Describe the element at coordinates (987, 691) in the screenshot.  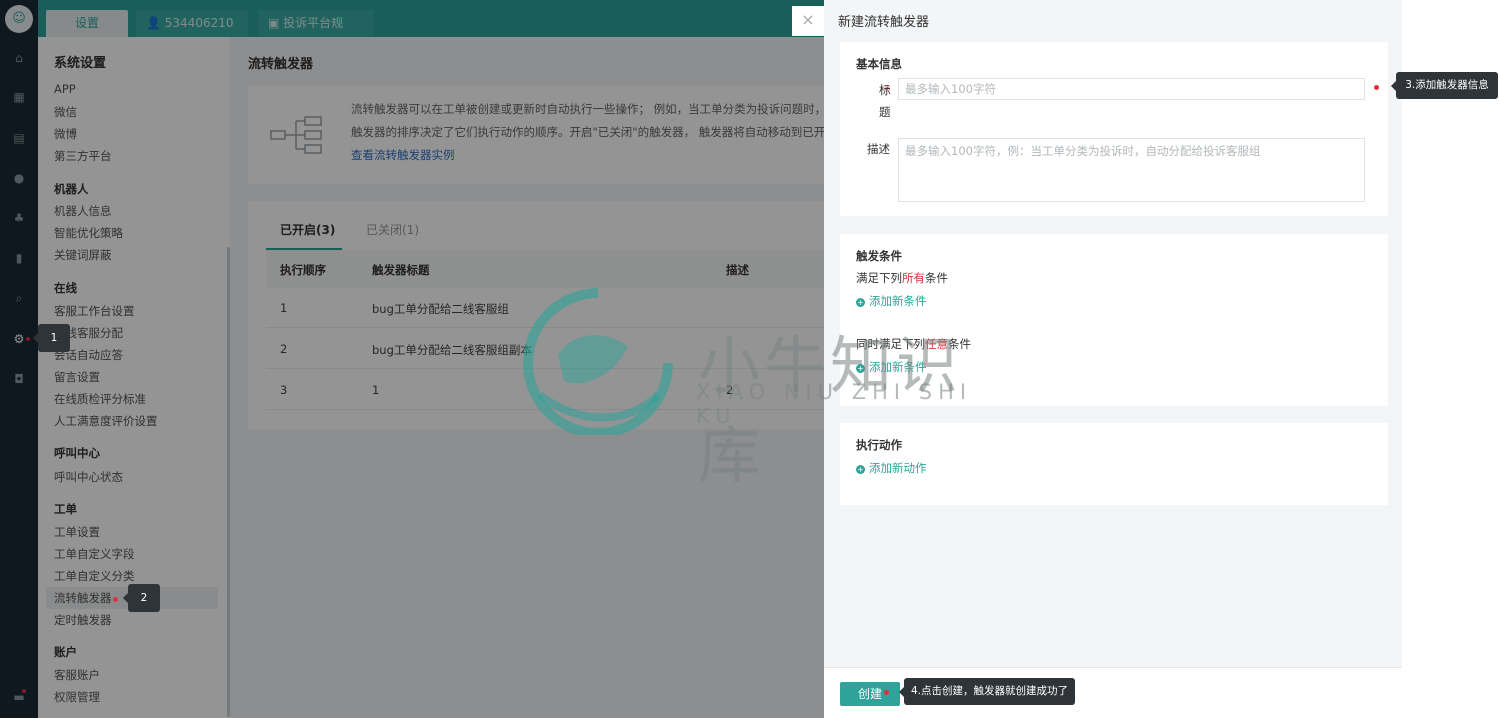
I see `step-tooltip-4: 4.点击创建，触发器就创建成功了` at that location.